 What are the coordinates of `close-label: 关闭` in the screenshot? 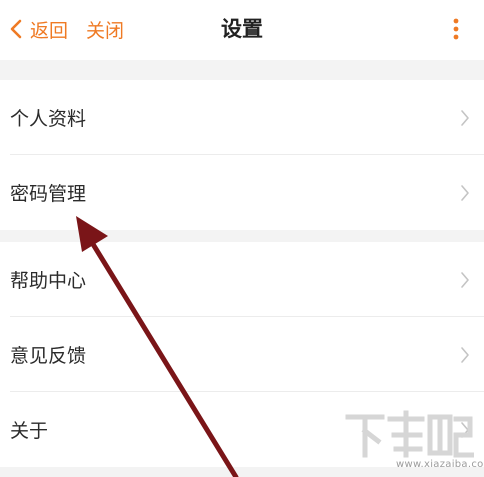 It's located at (105, 30).